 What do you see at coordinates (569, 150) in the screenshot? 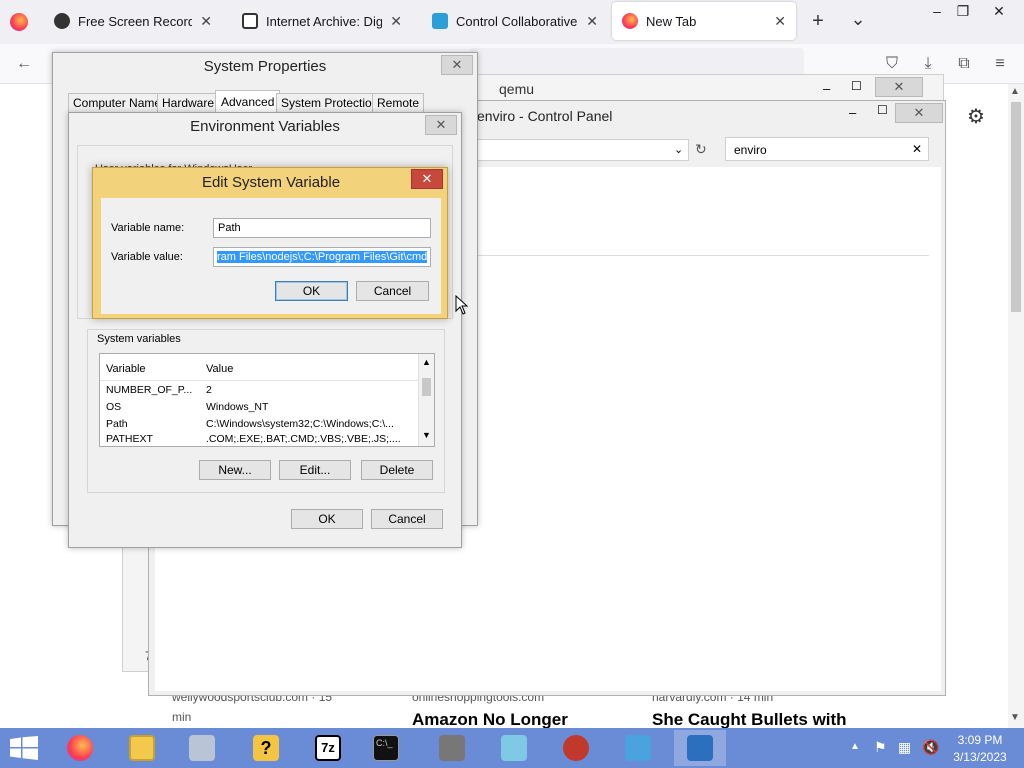
I see `address-bar: ⌄` at bounding box center [569, 150].